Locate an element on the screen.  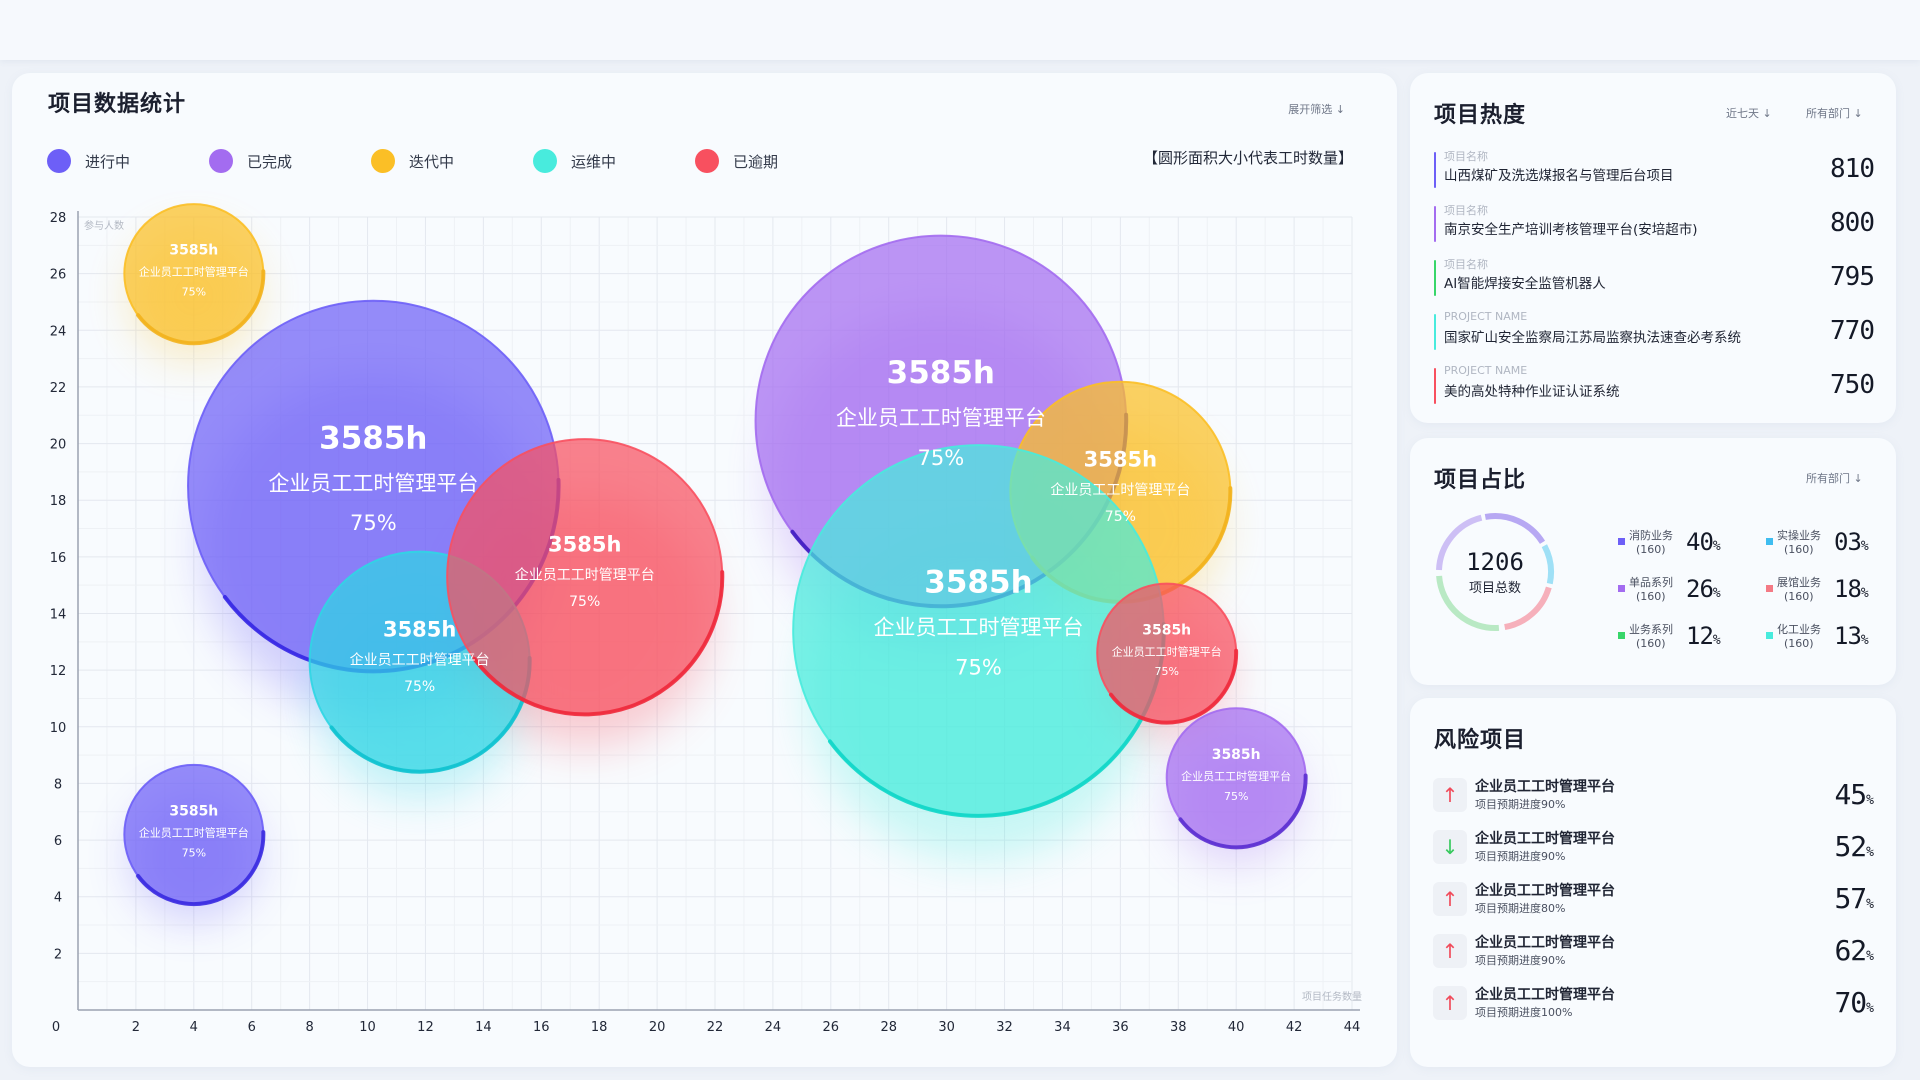
risk-item-progress: 项目预期进度90% is located at coordinates (1520, 960).